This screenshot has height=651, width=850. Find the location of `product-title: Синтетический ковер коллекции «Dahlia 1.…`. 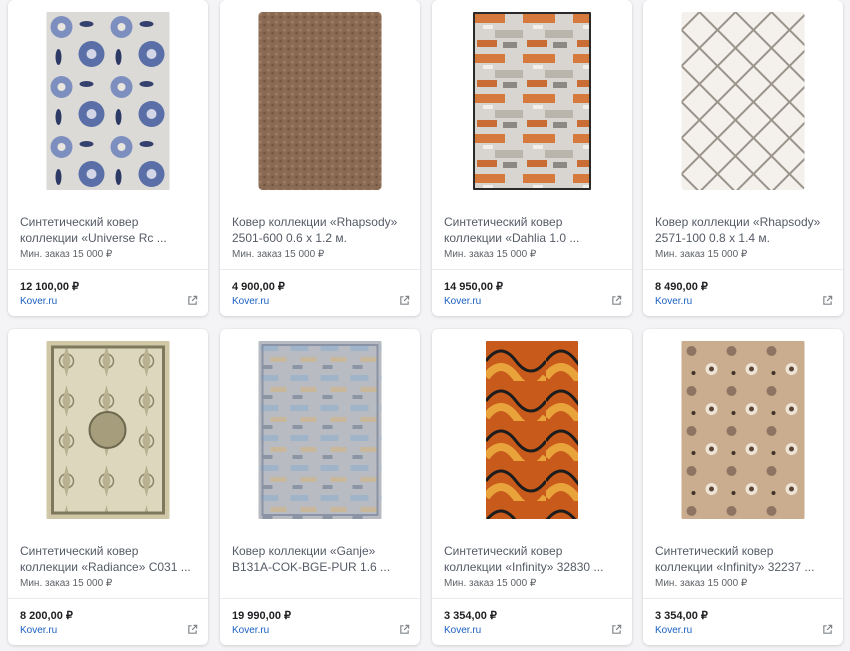

product-title: Синтетический ковер коллекции «Dahlia 1.… is located at coordinates (534, 230).